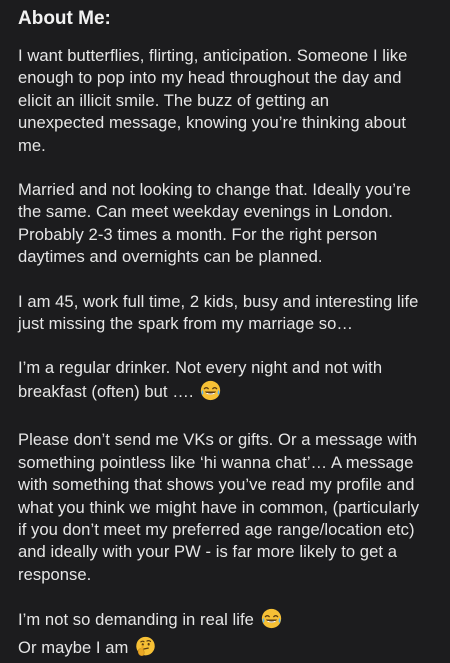 This screenshot has height=663, width=450. What do you see at coordinates (145, 649) in the screenshot?
I see `thinking-face-icon` at bounding box center [145, 649].